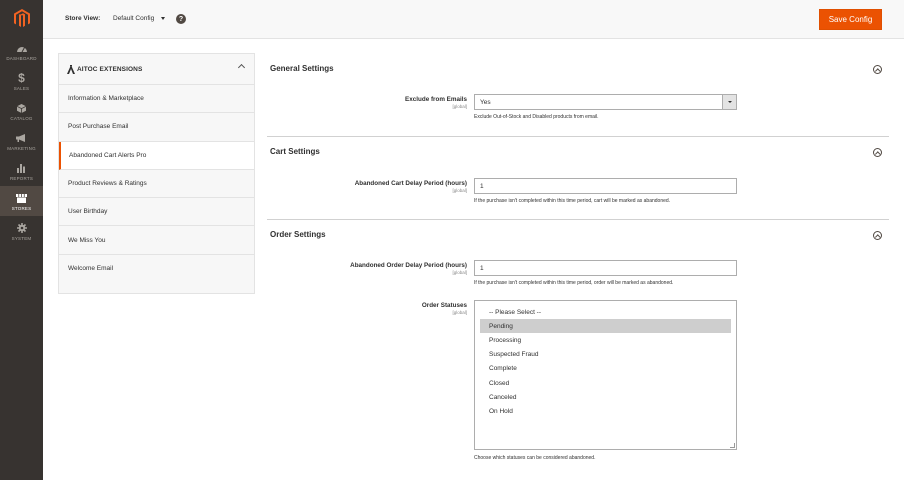  I want to click on nav-item-sales: $ SALES, so click(21, 81).